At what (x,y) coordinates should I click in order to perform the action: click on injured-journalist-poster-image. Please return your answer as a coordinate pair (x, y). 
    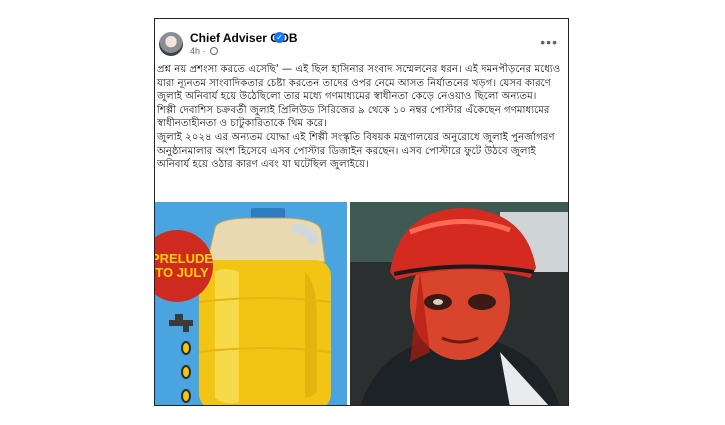
    Looking at the image, I should click on (459, 303).